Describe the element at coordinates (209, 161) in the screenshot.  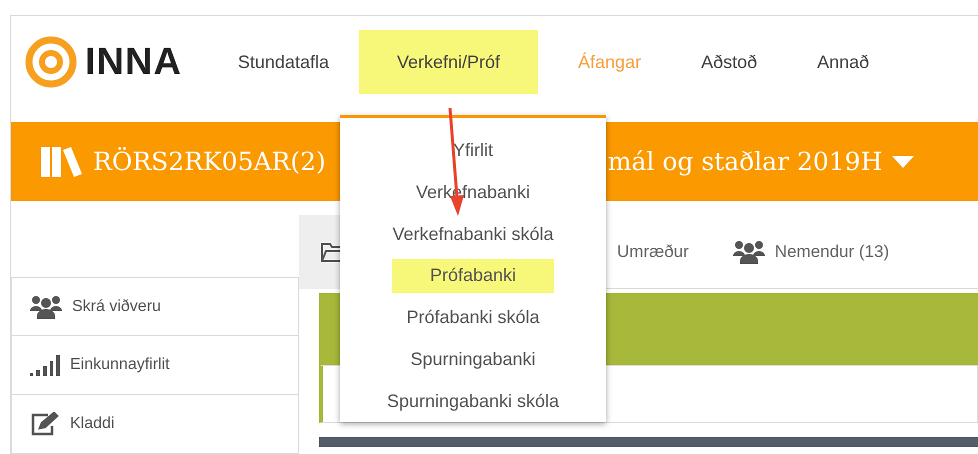
I see `course-title: RÖRS2RK05AR(2)` at that location.